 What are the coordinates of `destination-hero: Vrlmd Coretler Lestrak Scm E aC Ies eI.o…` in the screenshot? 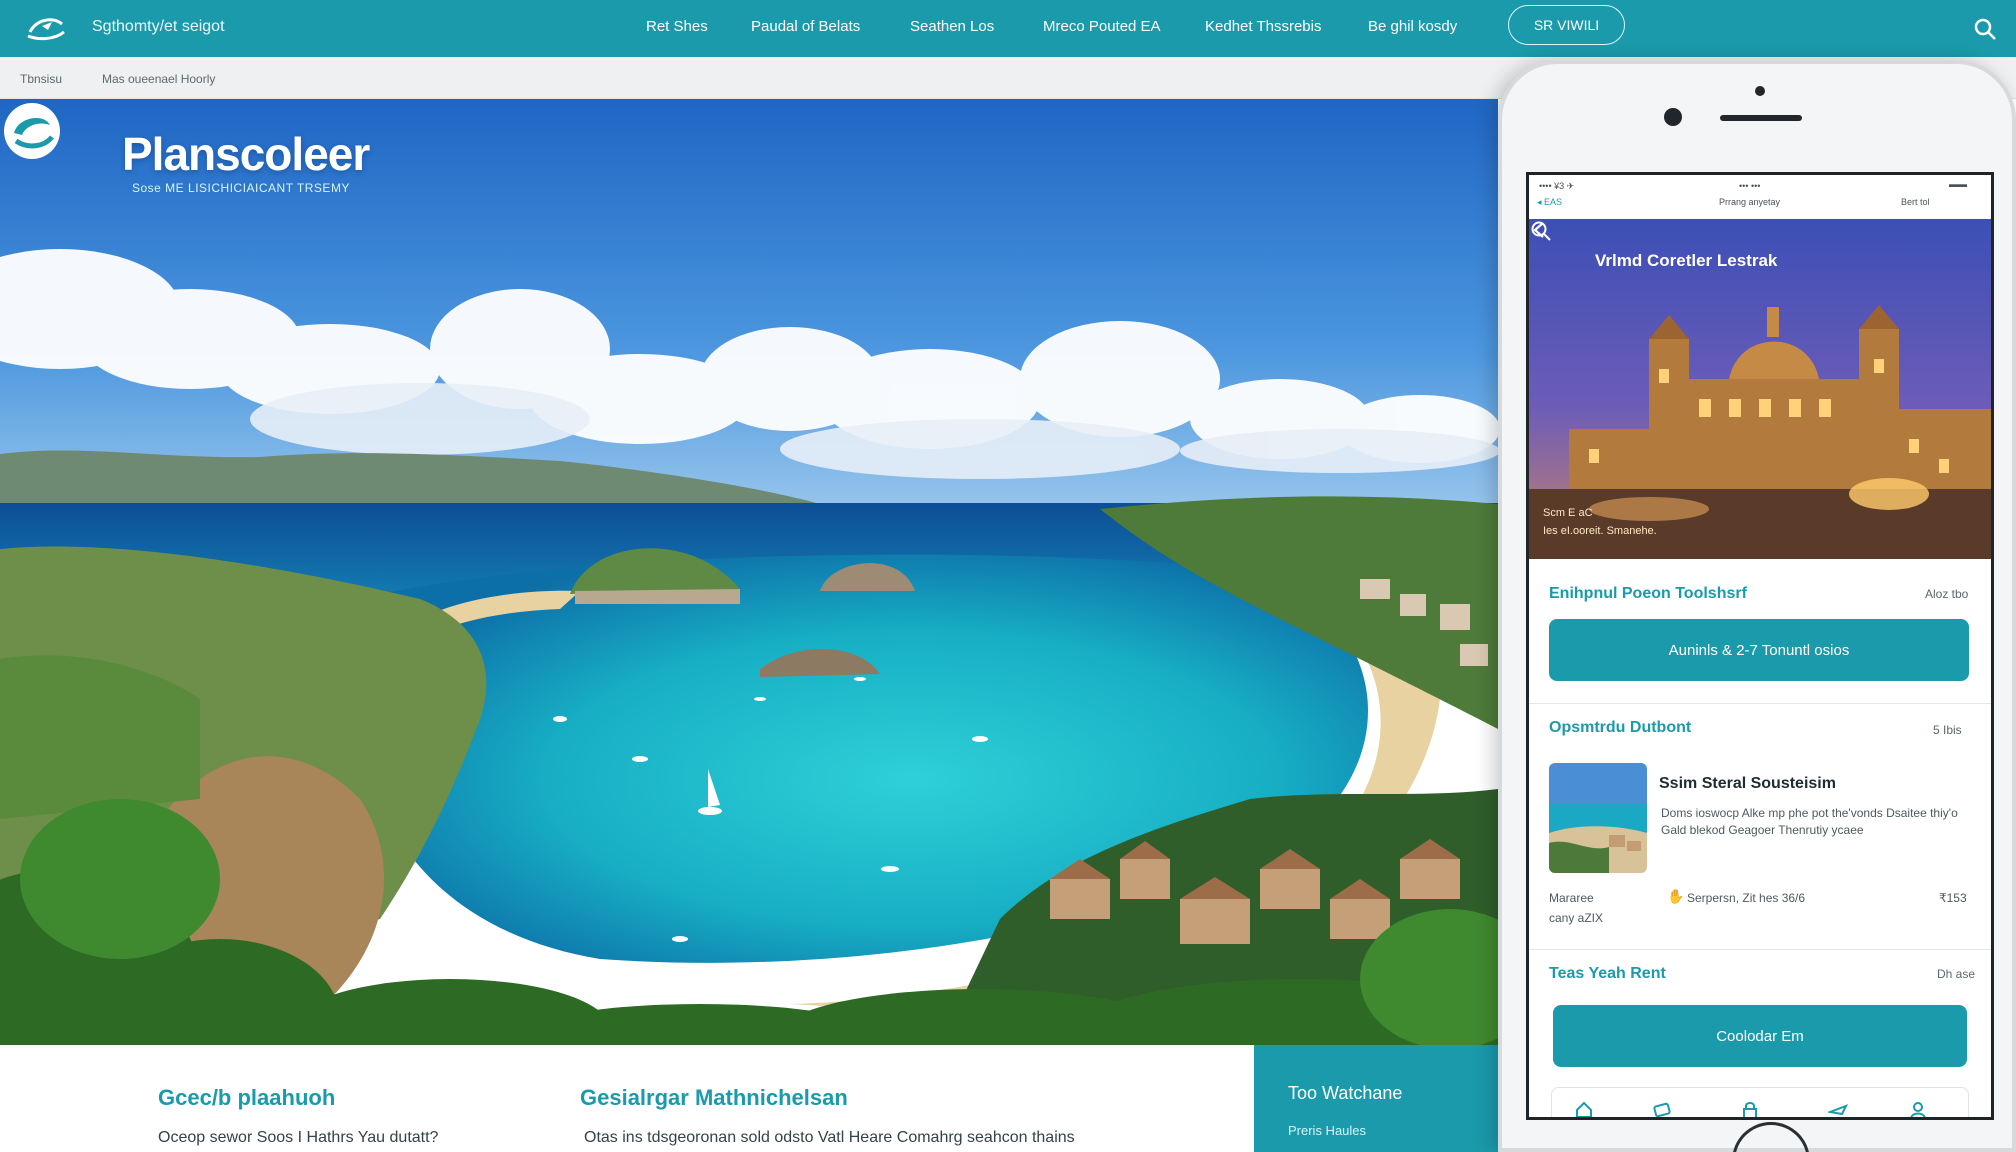 It's located at (1760, 389).